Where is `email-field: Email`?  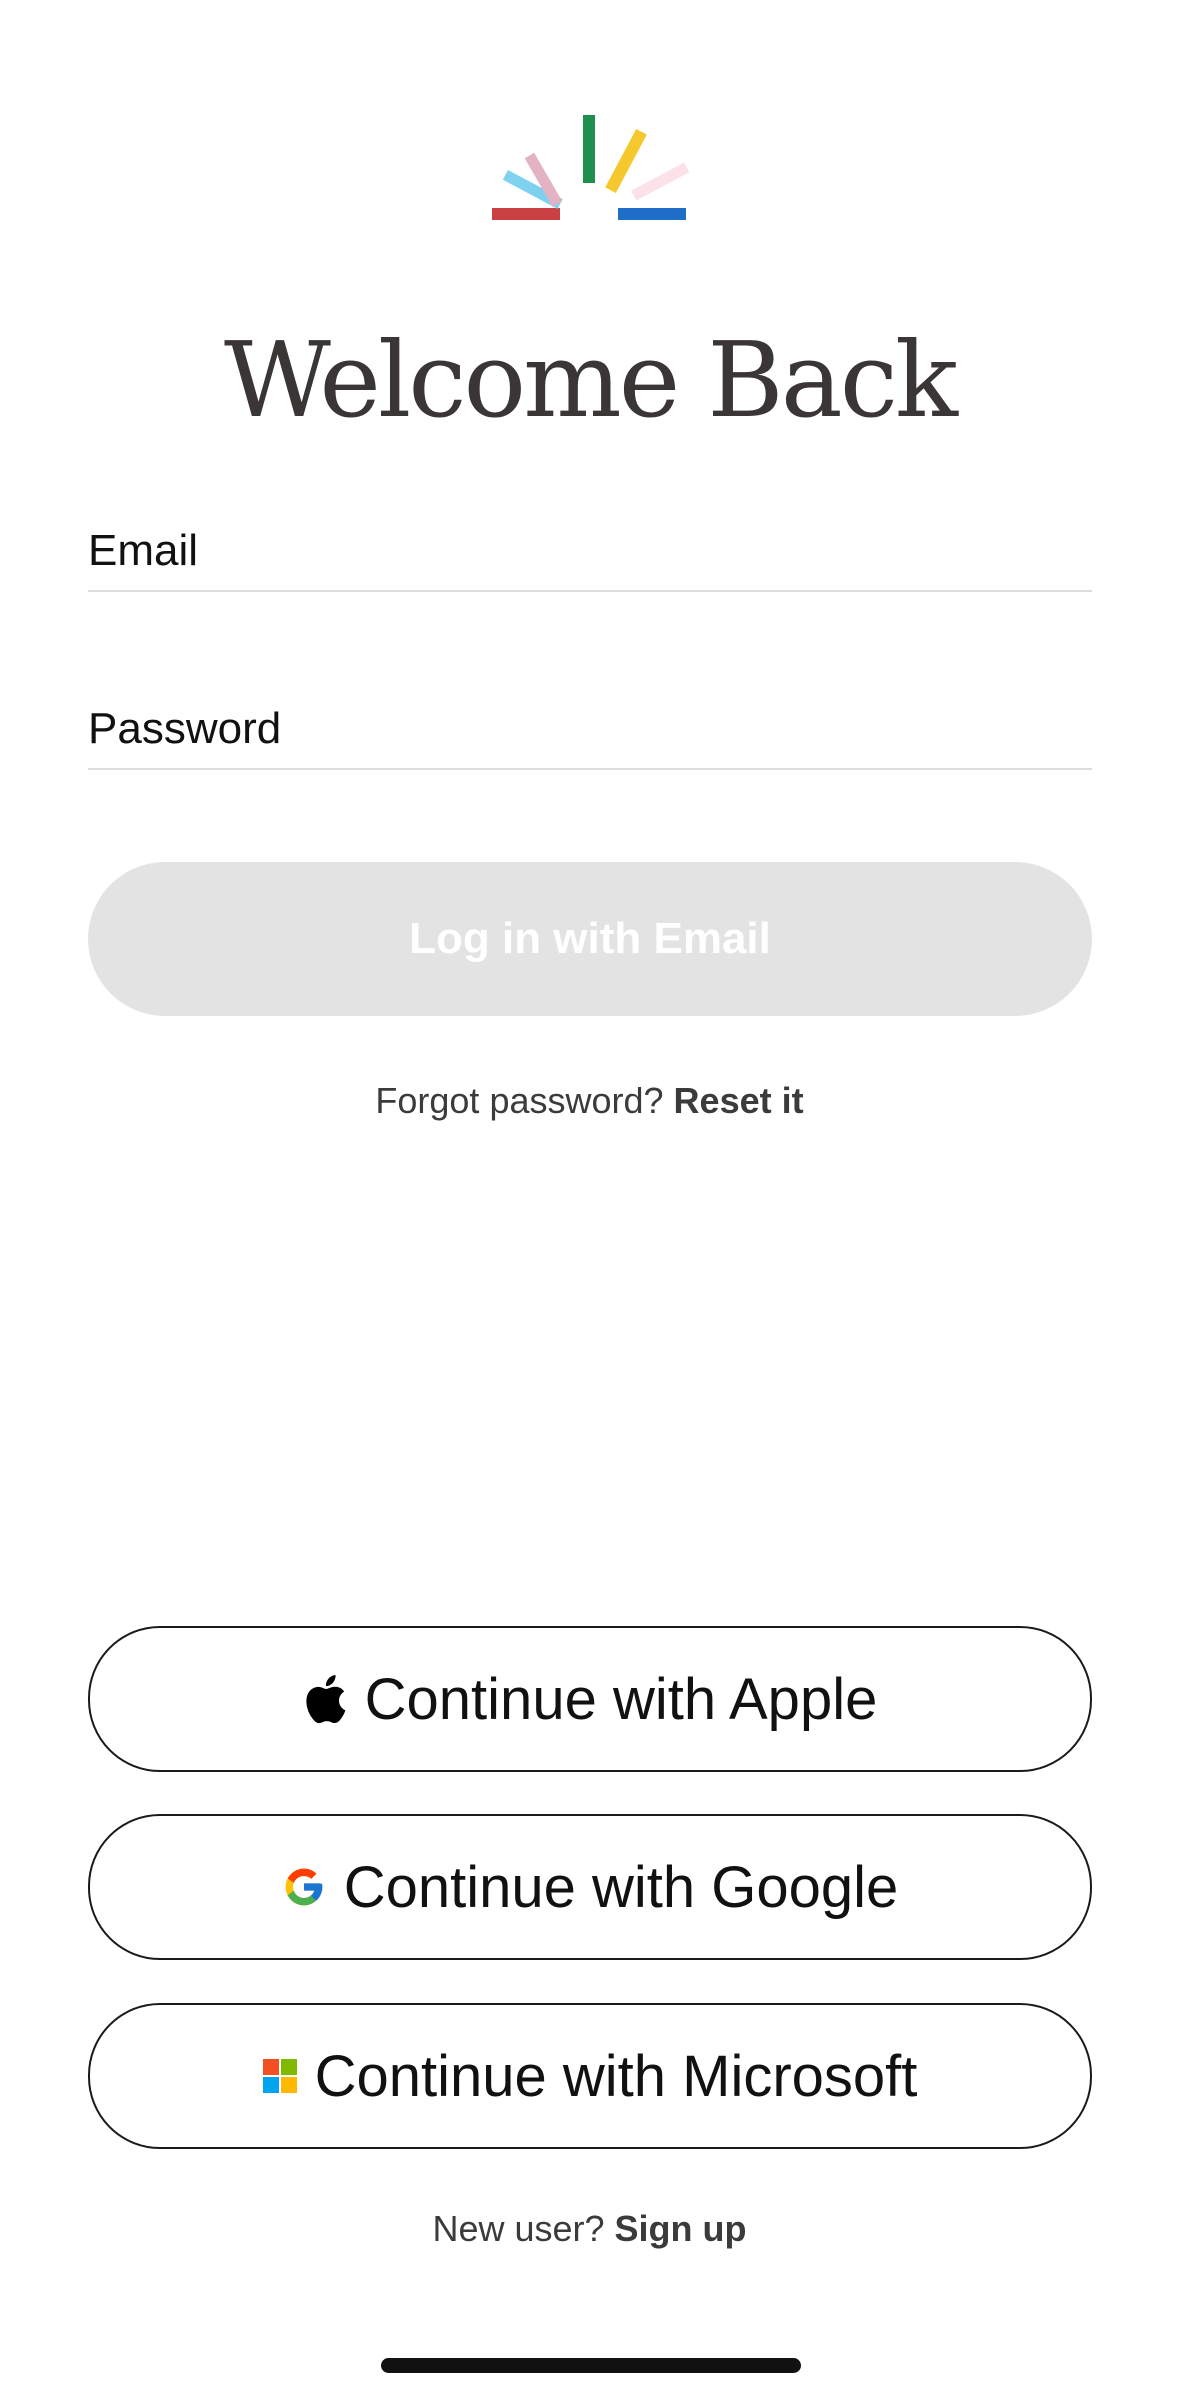
email-field: Email is located at coordinates (590, 546).